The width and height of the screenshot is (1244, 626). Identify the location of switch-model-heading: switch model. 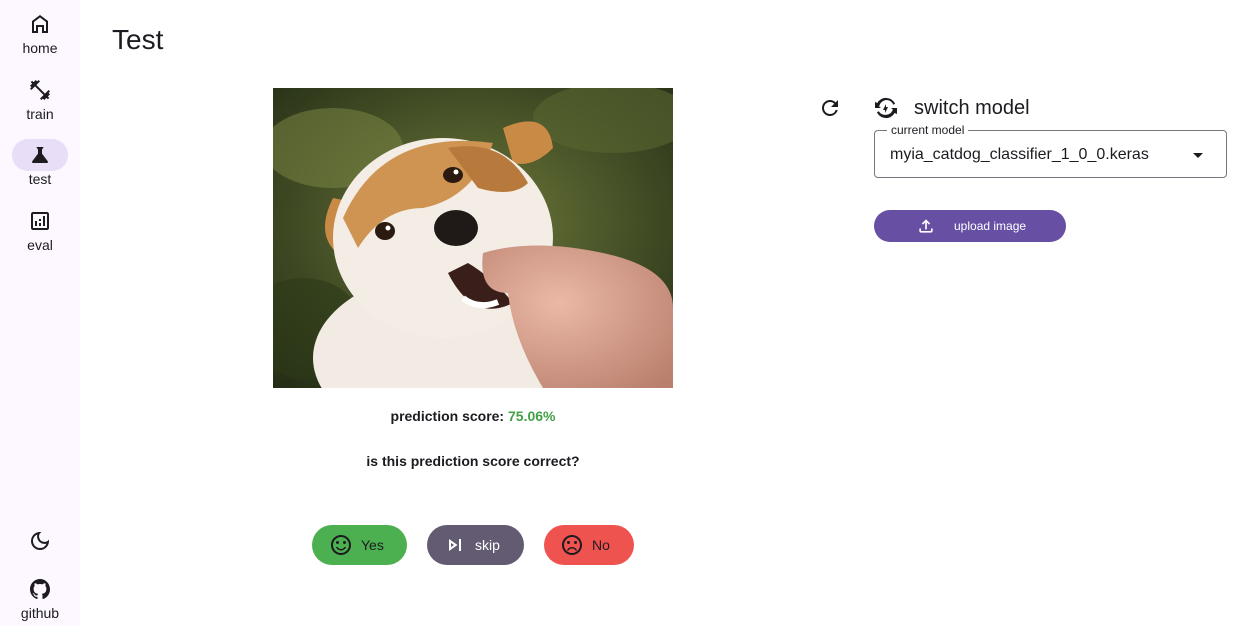
(952, 108).